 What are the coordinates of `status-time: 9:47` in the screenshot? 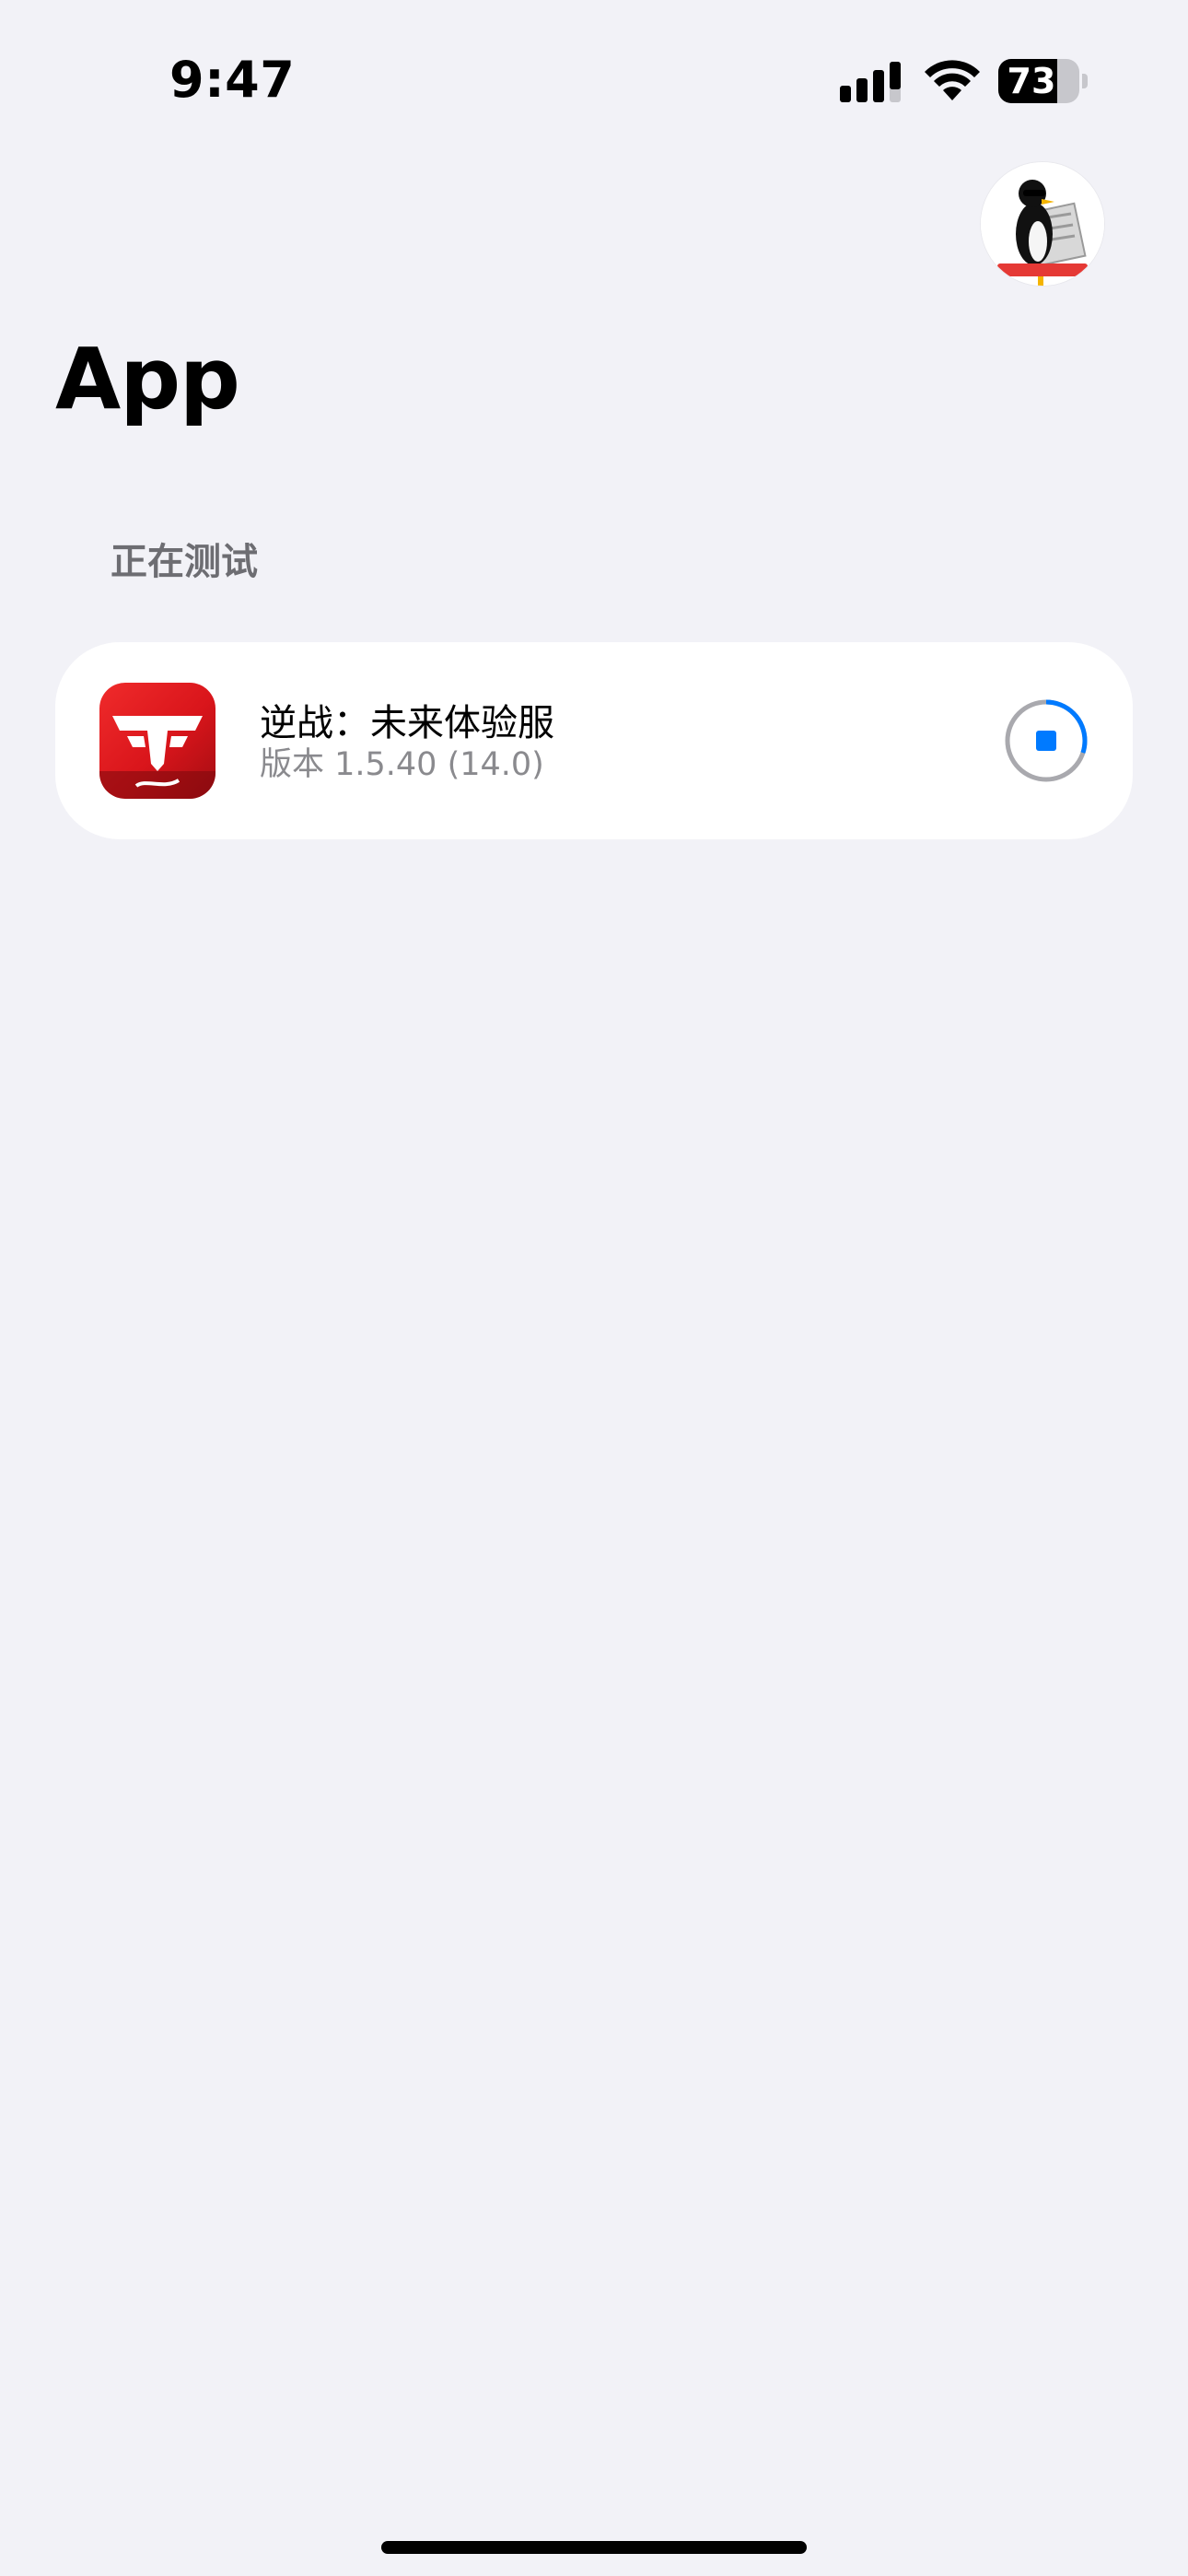 It's located at (232, 80).